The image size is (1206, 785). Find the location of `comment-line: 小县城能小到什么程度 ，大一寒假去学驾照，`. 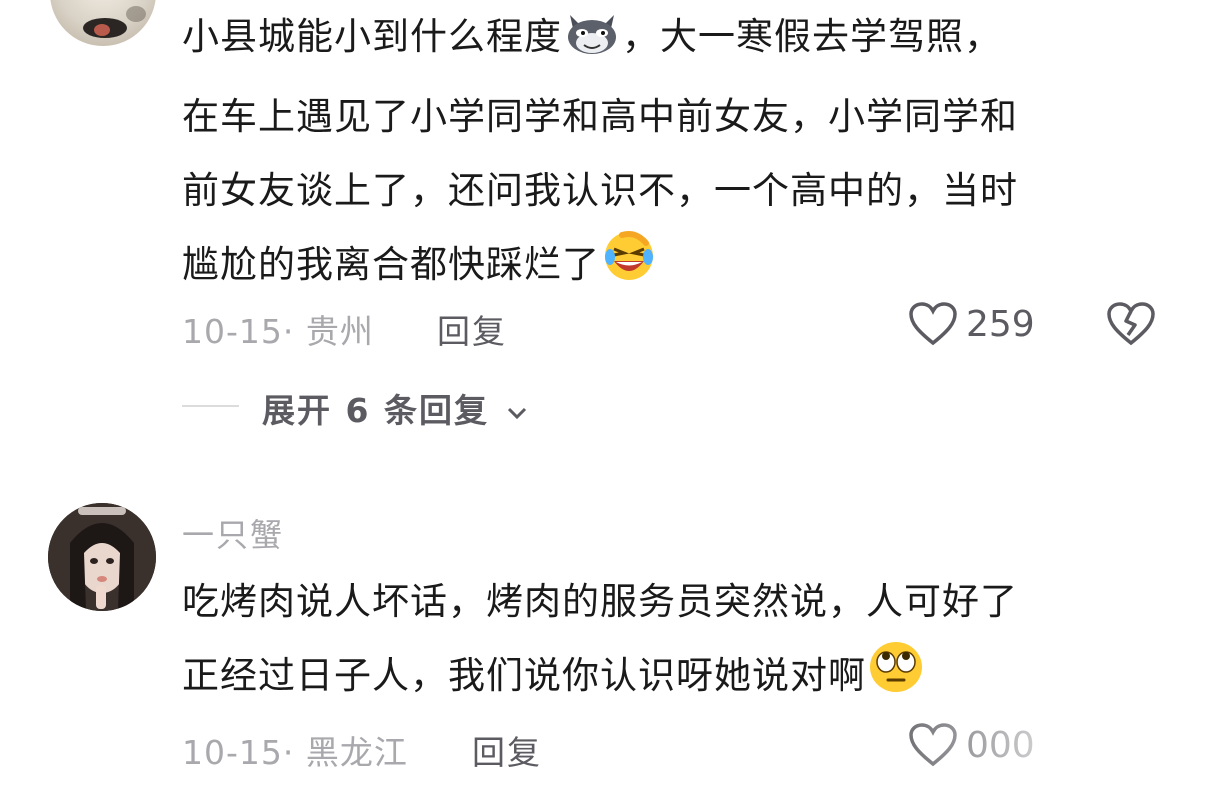

comment-line: 小县城能小到什么程度 ，大一寒假去学驾照， is located at coordinates (682, 40).